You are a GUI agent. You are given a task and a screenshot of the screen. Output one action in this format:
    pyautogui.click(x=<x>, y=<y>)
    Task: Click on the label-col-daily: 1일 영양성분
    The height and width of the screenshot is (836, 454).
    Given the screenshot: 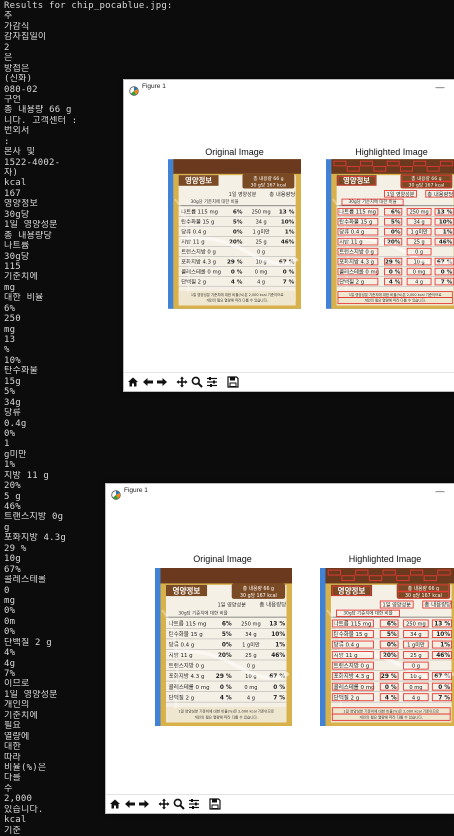 What is the action you would take?
    pyautogui.click(x=243, y=194)
    